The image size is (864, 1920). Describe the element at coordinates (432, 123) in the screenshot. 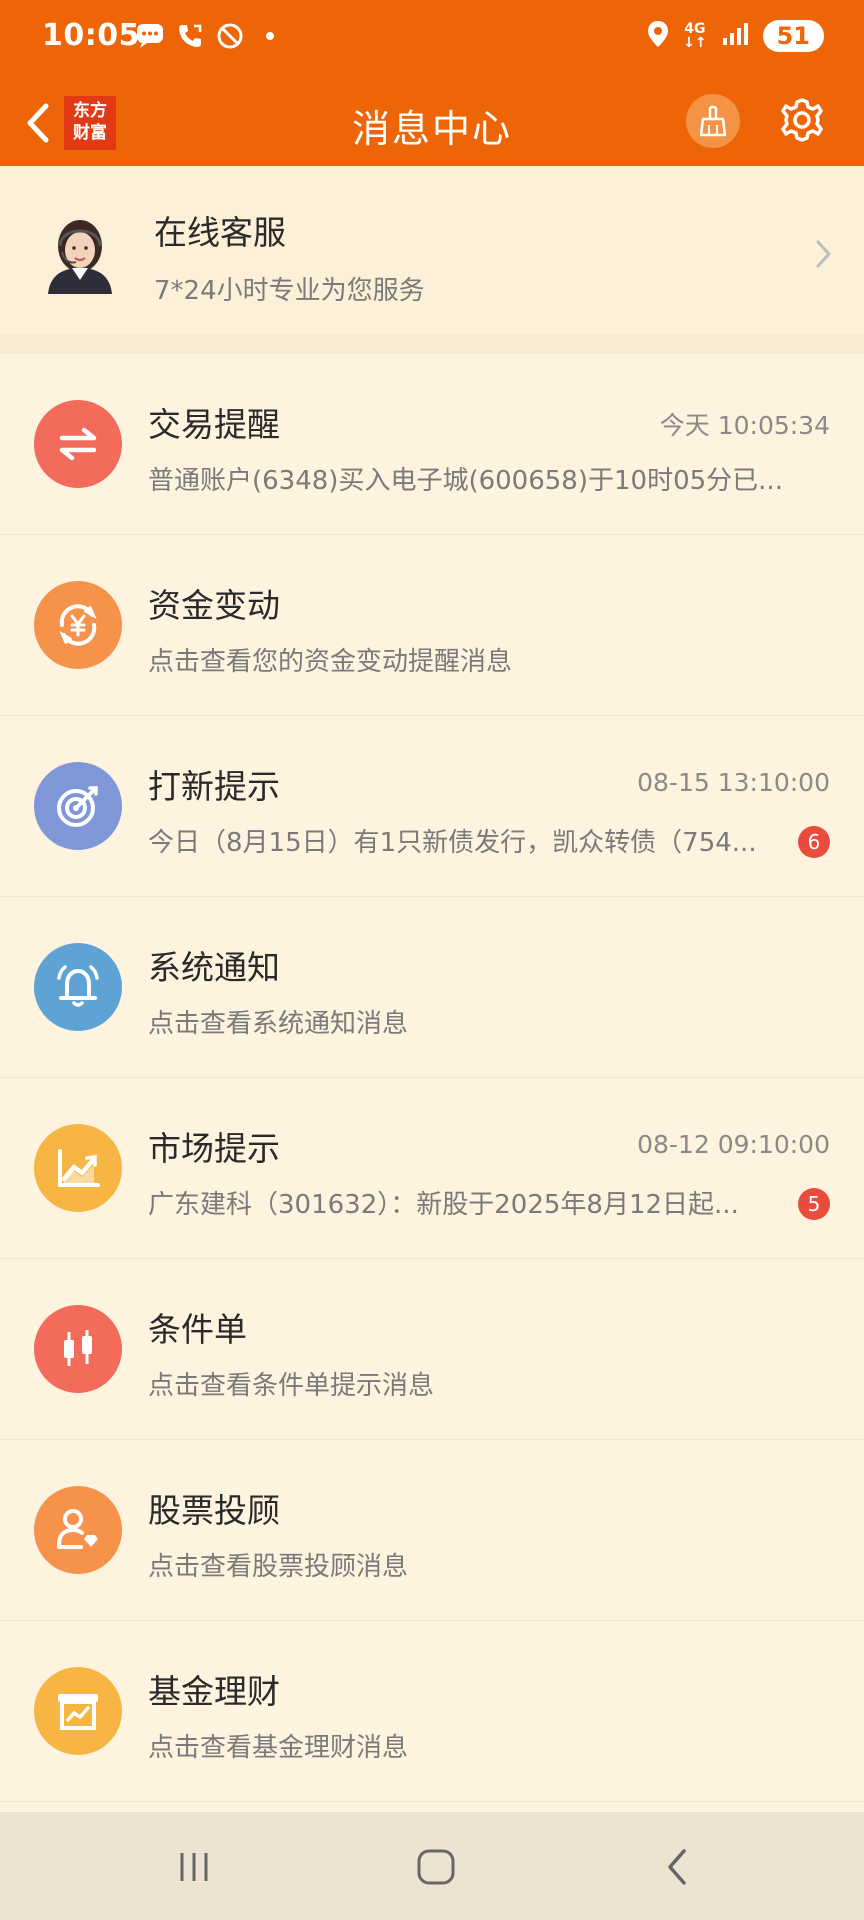

I see `navigation-bar: 东方 财富 消息中心` at that location.